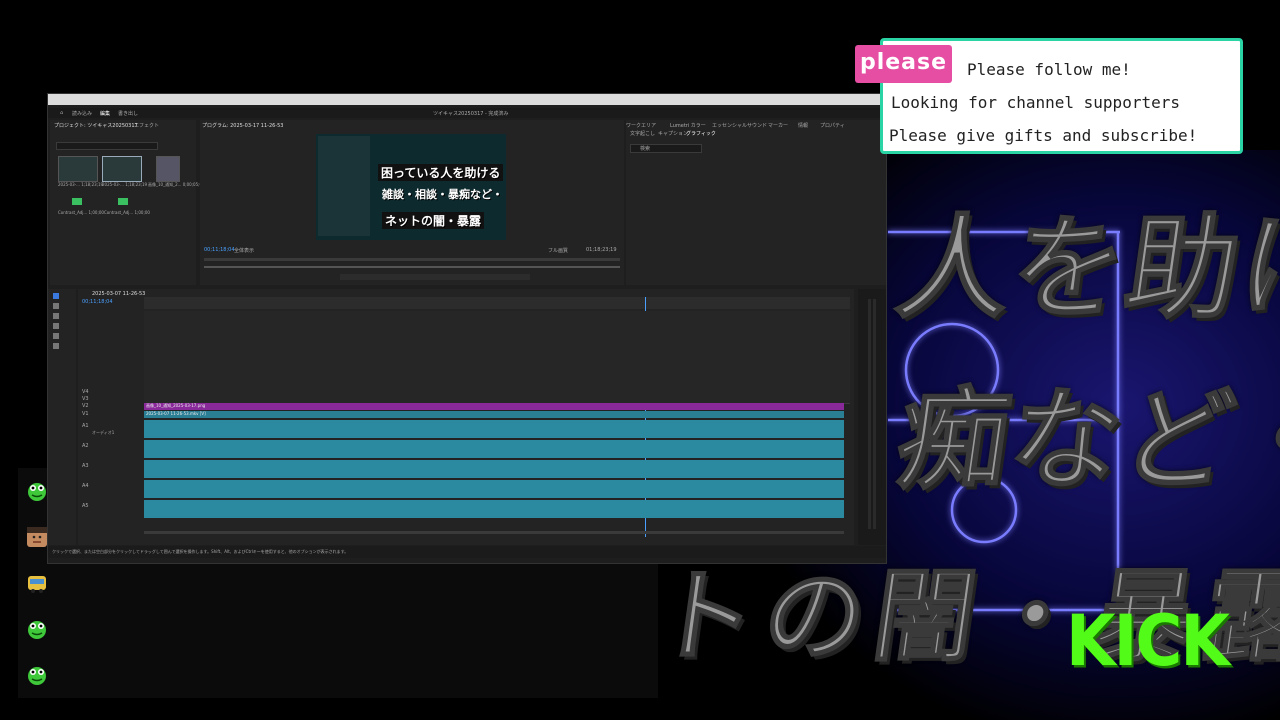 This screenshot has width=1280, height=720. Describe the element at coordinates (903, 64) in the screenshot. I see `please-badge: please` at that location.